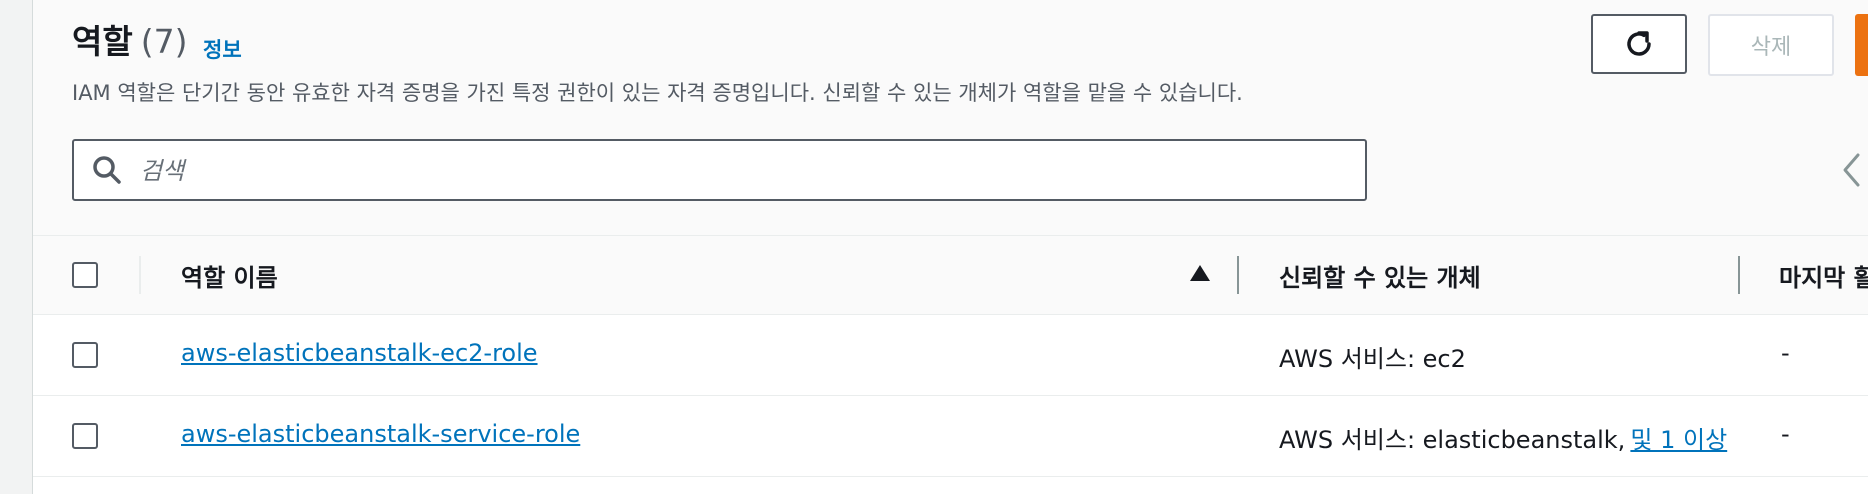  I want to click on info-link: 정보, so click(222, 49).